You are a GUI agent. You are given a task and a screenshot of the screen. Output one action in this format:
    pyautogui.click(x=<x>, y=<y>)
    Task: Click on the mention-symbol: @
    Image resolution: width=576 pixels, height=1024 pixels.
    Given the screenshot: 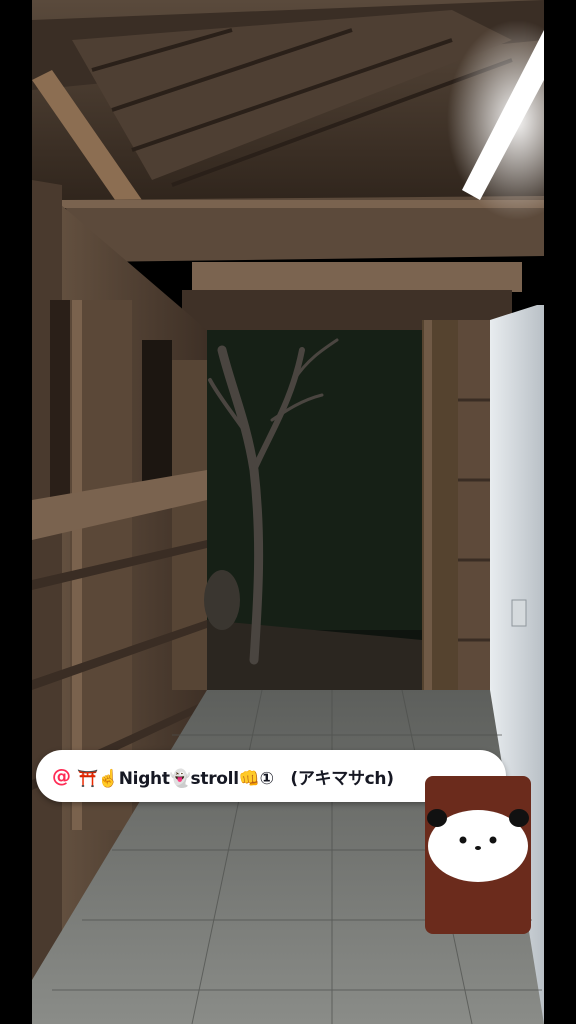 What is the action you would take?
    pyautogui.click(x=61, y=776)
    